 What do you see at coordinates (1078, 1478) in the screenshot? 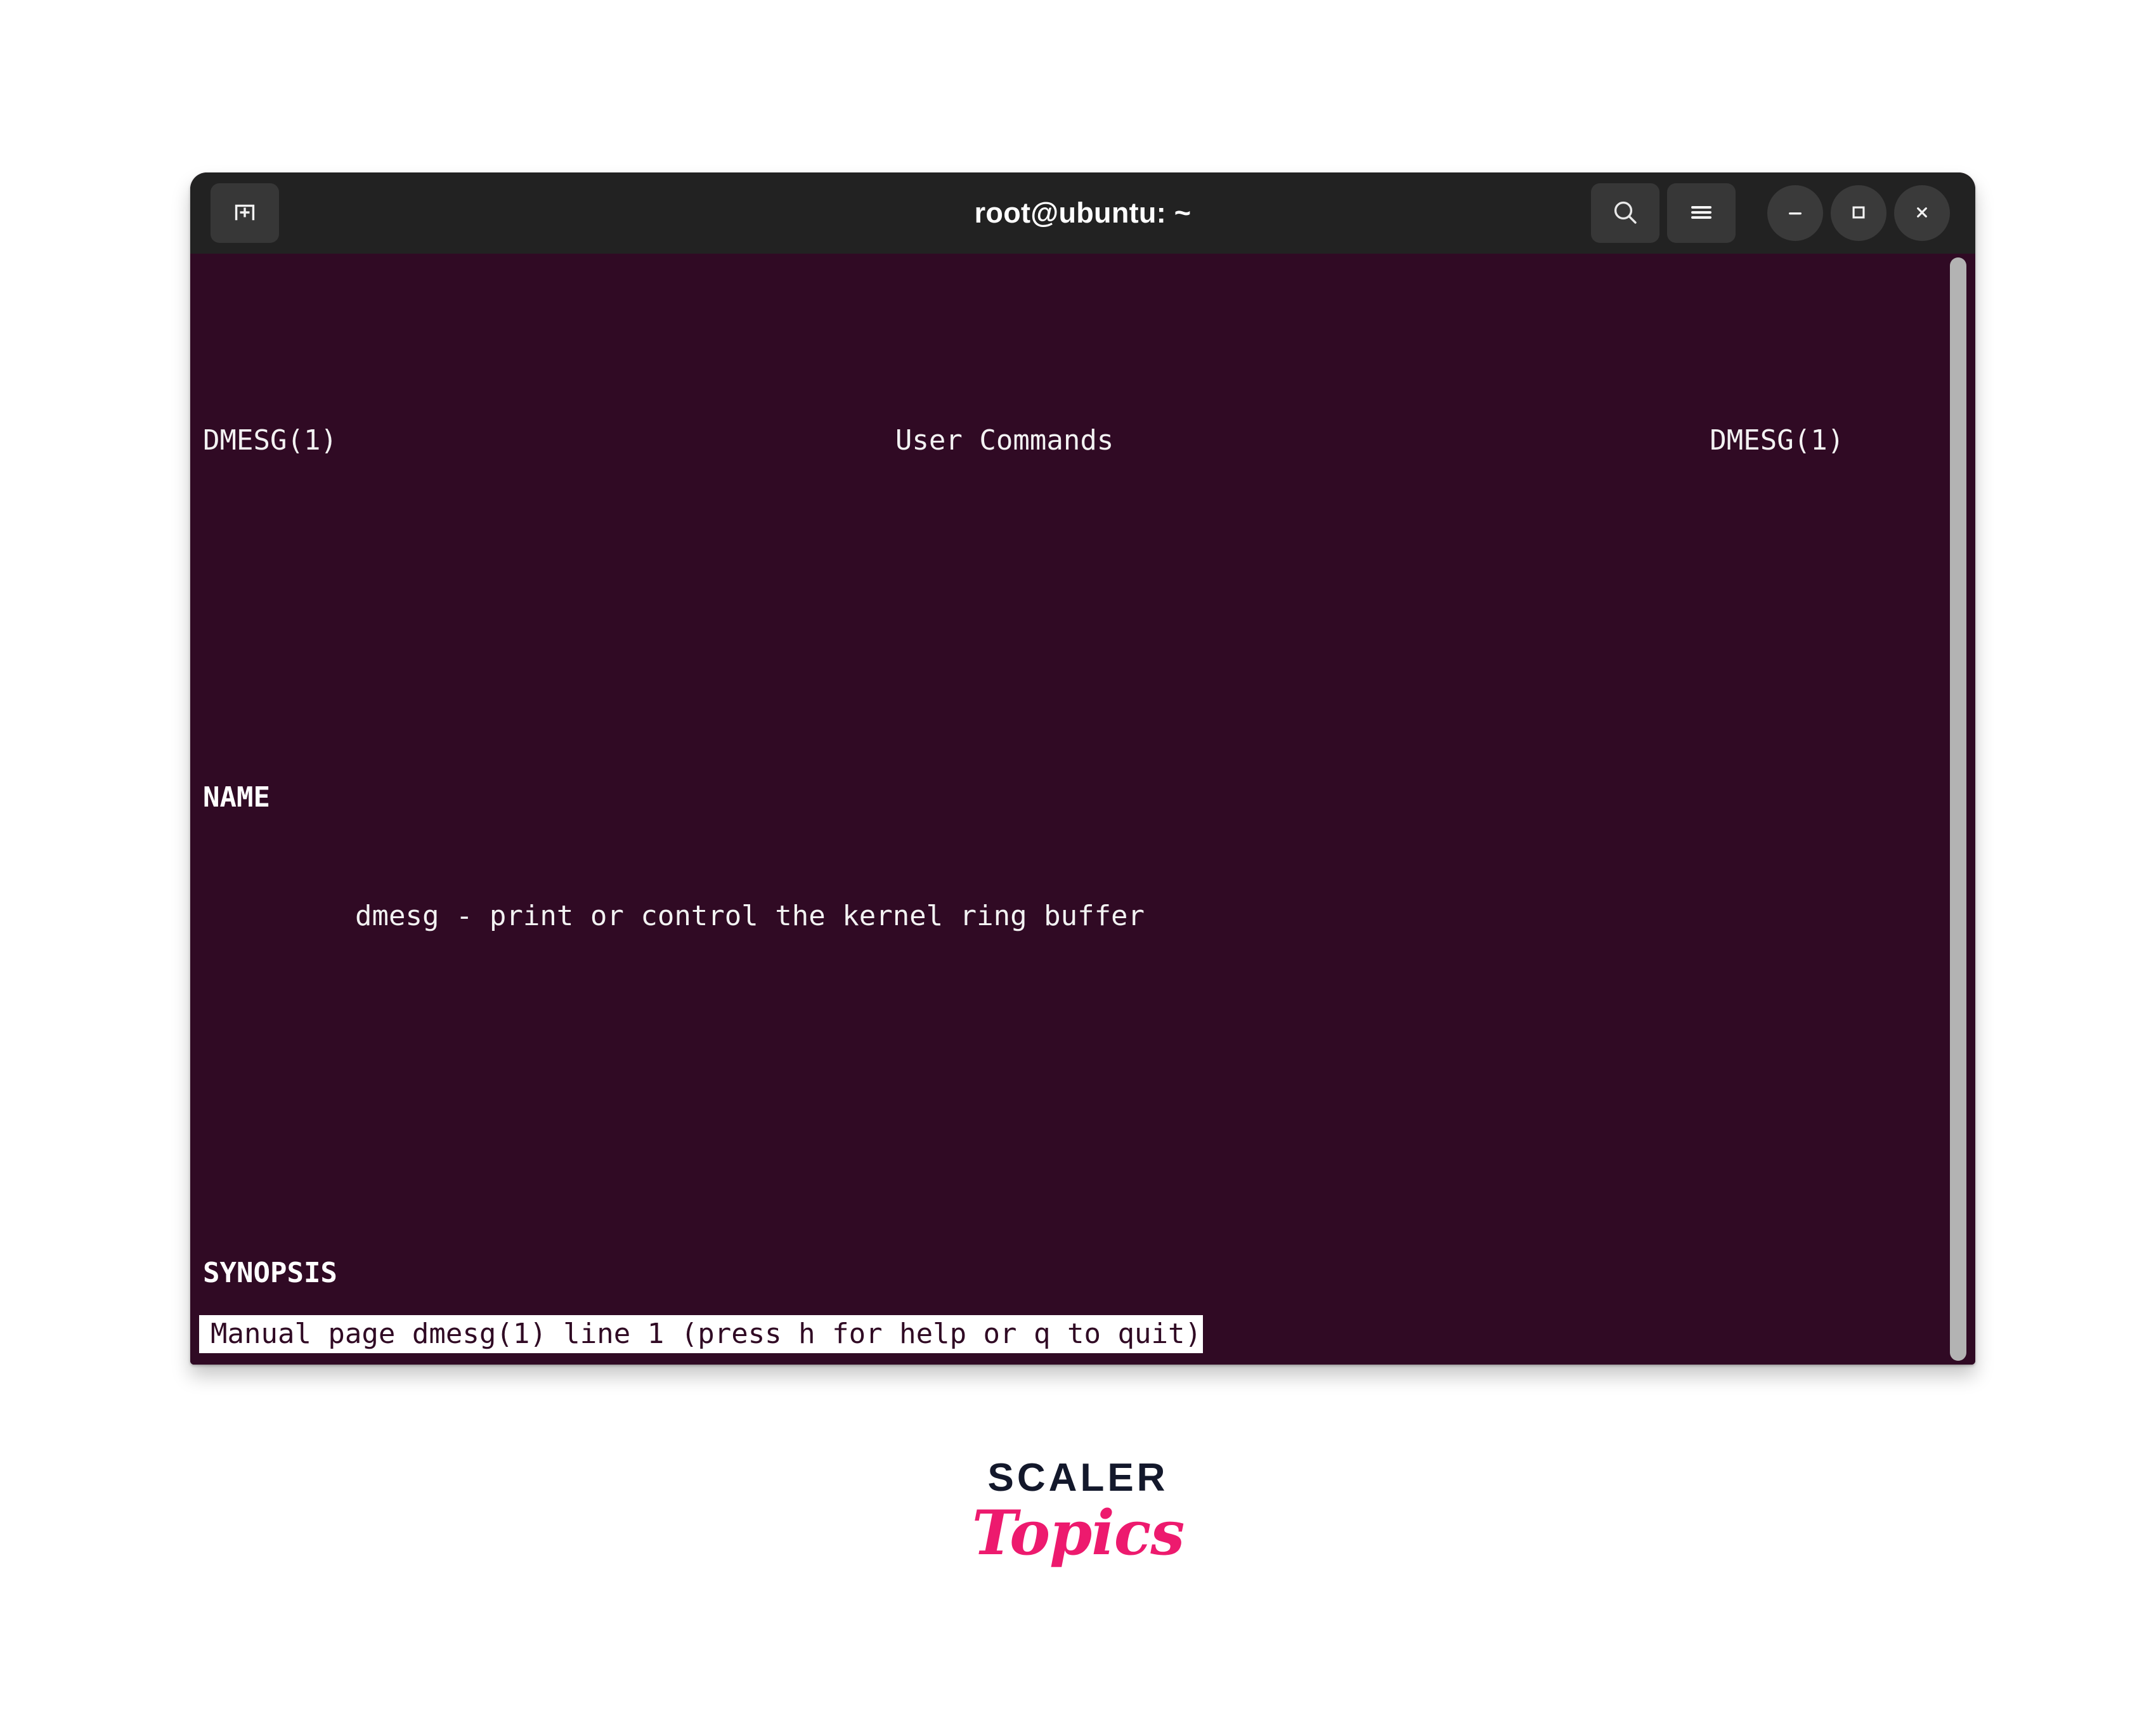
I see `logo-primary-text: SCALER` at bounding box center [1078, 1478].